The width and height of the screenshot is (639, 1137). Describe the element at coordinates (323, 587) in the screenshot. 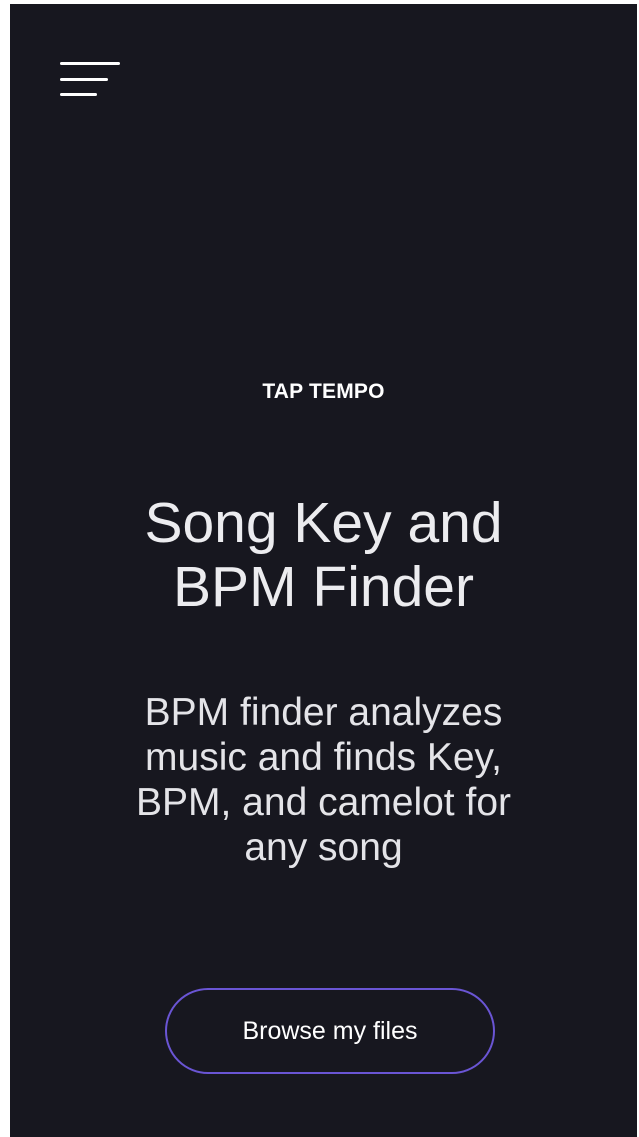

I see `title-line: BPM Finder` at that location.